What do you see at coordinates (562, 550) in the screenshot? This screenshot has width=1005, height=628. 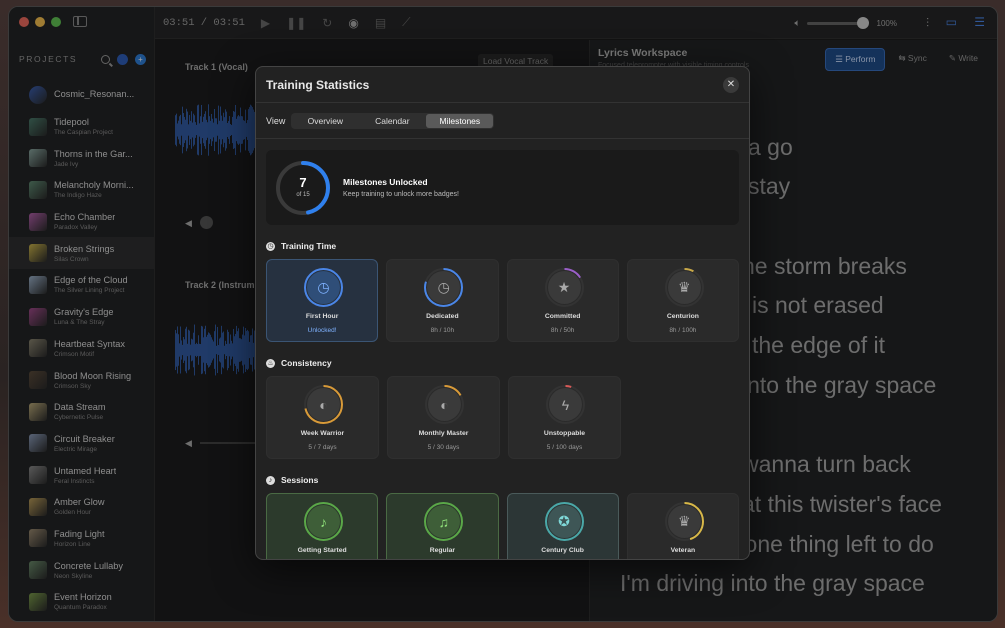 I see `badge-name: Century Club` at bounding box center [562, 550].